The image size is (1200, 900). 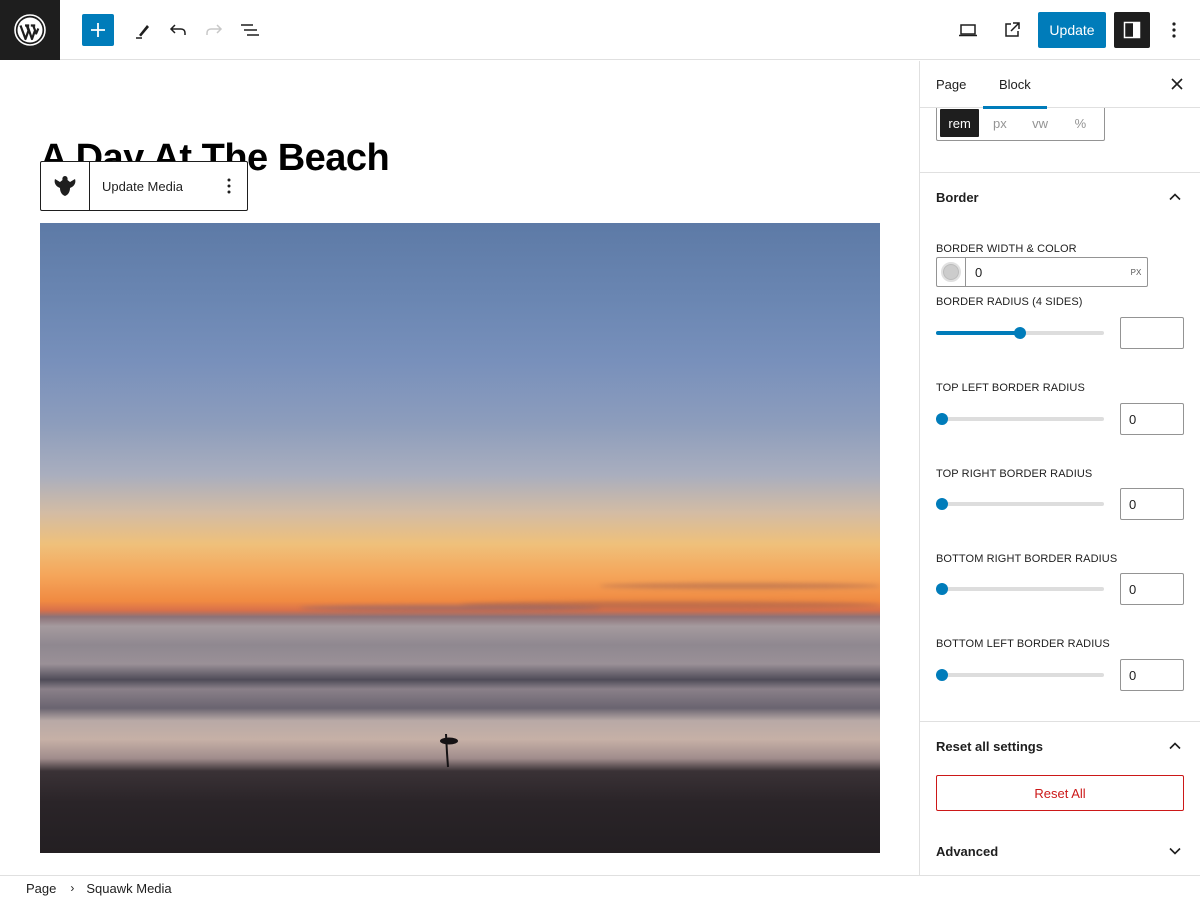 I want to click on reset-panel-chevron, so click(x=1175, y=746).